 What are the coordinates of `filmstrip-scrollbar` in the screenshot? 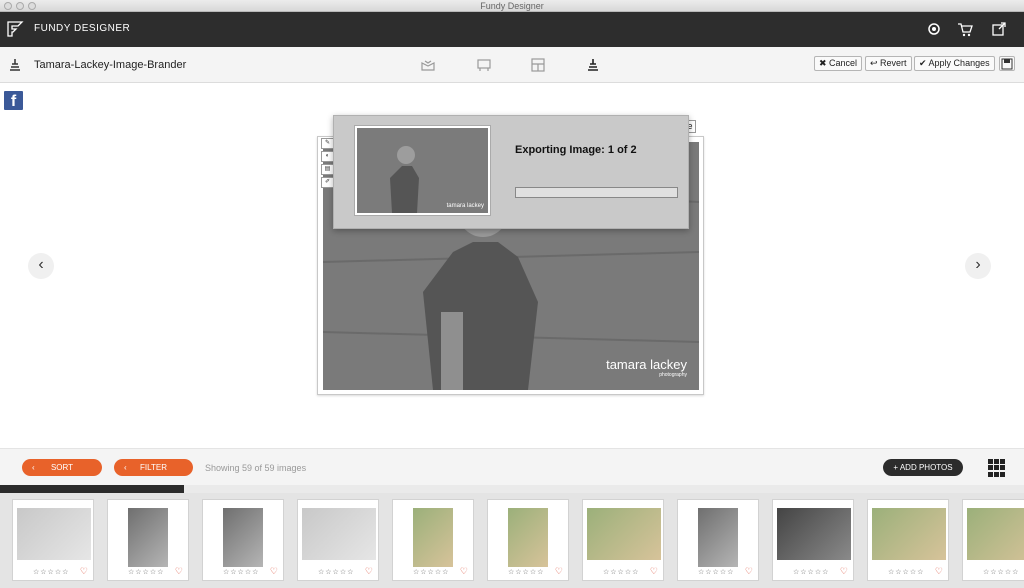 It's located at (512, 489).